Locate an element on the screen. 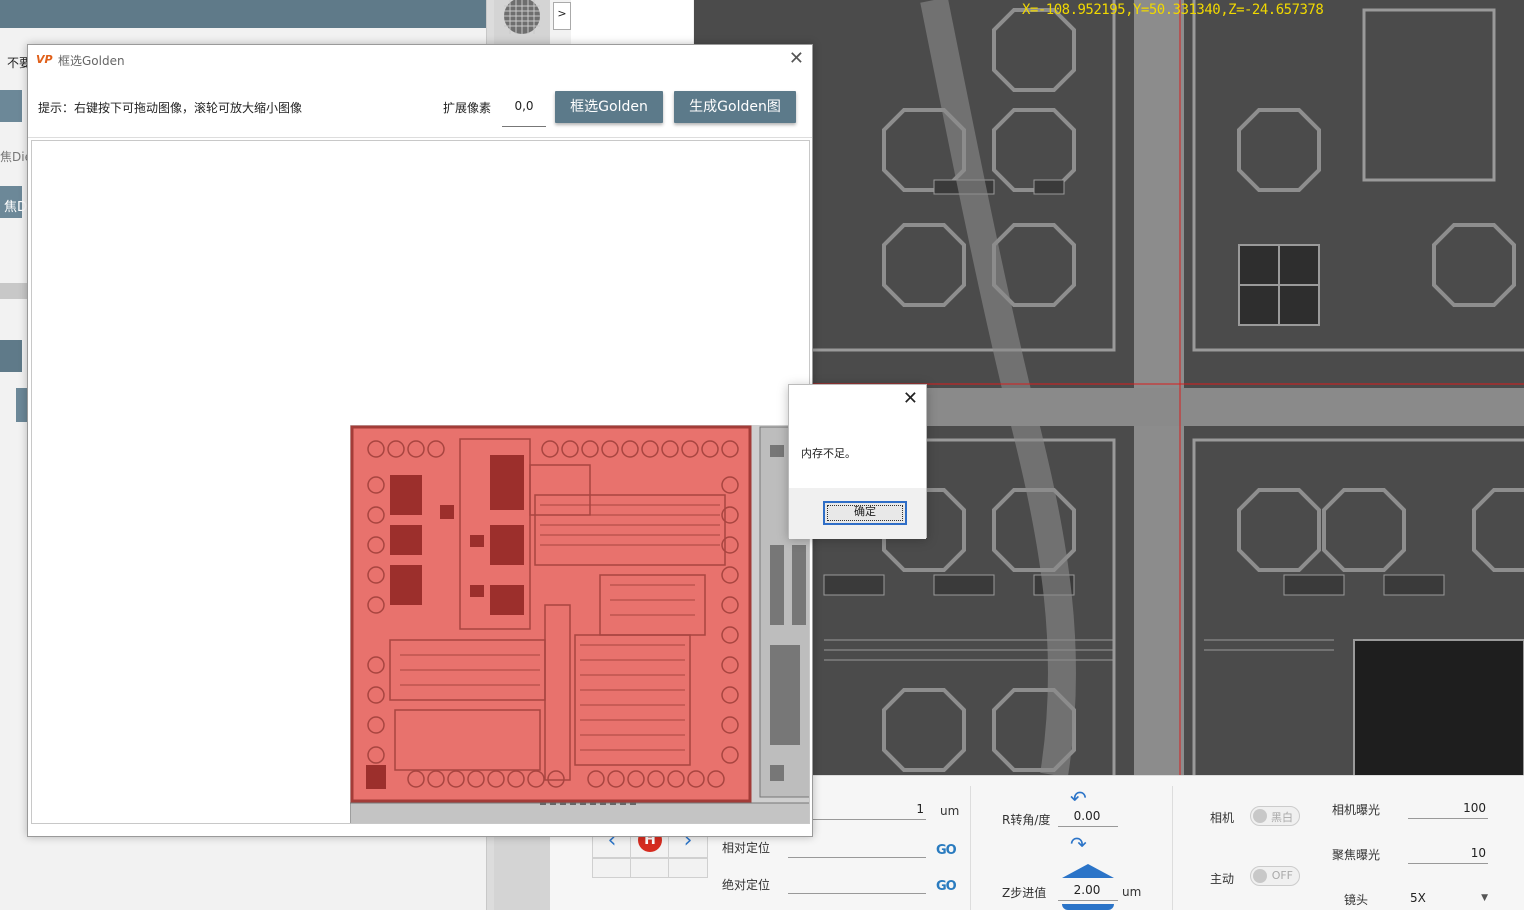  move-down-button is located at coordinates (650, 868).